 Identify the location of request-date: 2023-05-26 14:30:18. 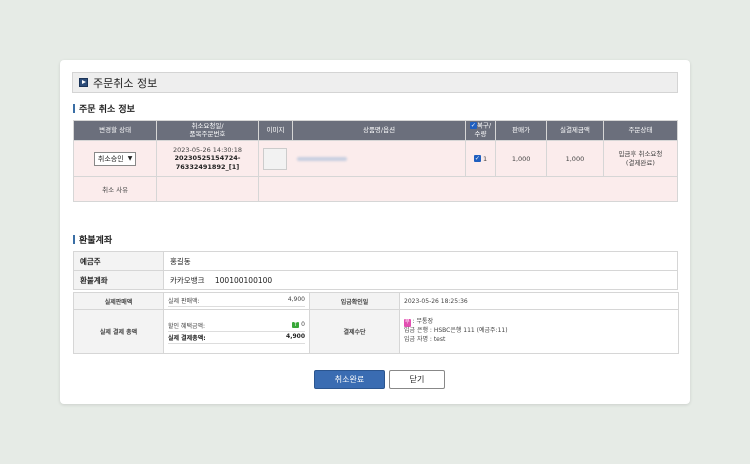
(207, 150).